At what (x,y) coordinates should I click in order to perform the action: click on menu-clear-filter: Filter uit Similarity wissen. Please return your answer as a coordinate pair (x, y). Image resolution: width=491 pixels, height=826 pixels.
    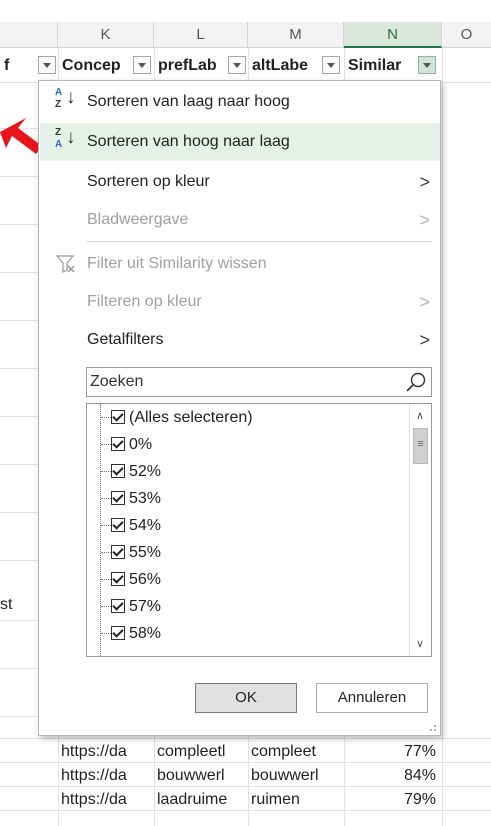
    Looking at the image, I should click on (240, 264).